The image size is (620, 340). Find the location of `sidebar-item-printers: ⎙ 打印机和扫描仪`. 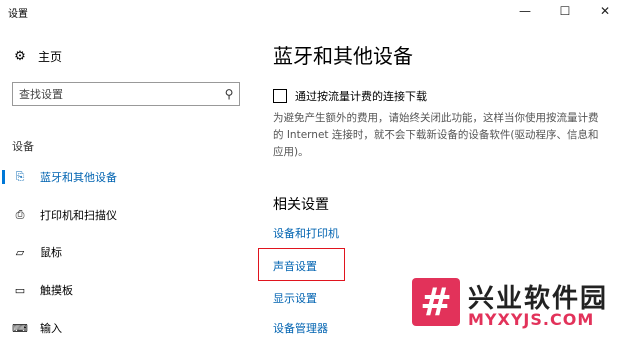

sidebar-item-printers: ⎙ 打印机和扫描仪 is located at coordinates (125, 215).